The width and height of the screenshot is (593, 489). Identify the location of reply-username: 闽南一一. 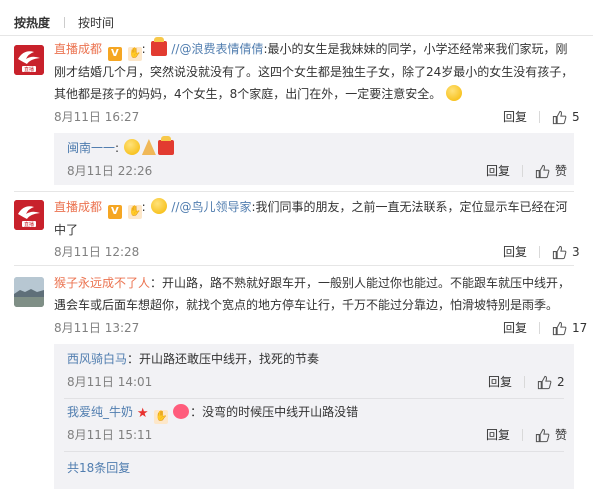
(91, 148).